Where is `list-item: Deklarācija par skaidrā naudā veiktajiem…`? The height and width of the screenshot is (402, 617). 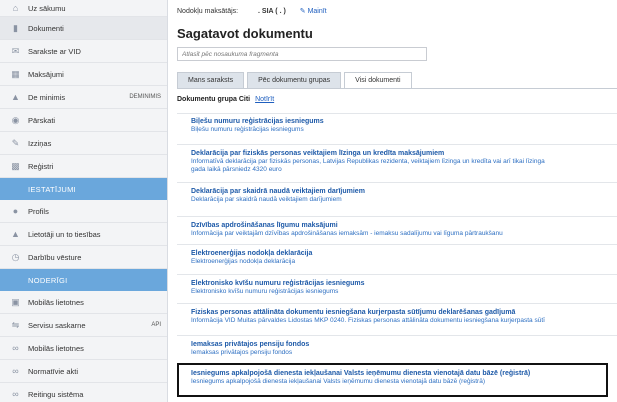 list-item: Deklarācija par skaidrā naudā veiktajiem… is located at coordinates (397, 194).